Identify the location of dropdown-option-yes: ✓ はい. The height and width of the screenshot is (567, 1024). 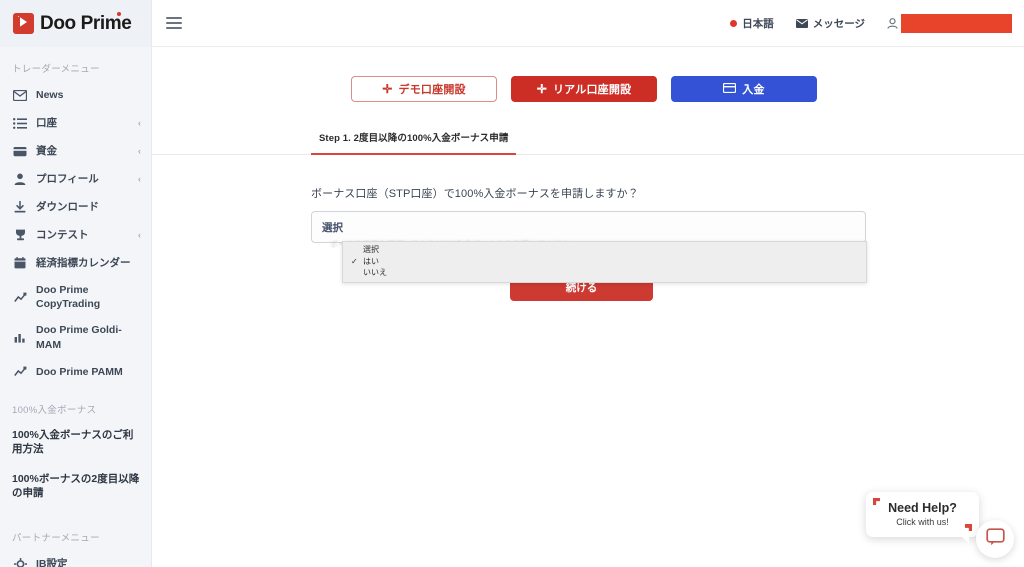
(604, 262).